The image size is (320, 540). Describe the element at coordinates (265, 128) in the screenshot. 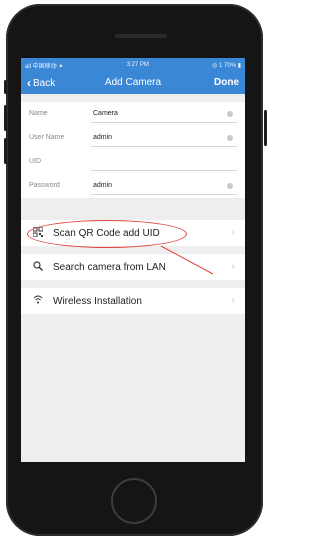

I see `power-button` at that location.